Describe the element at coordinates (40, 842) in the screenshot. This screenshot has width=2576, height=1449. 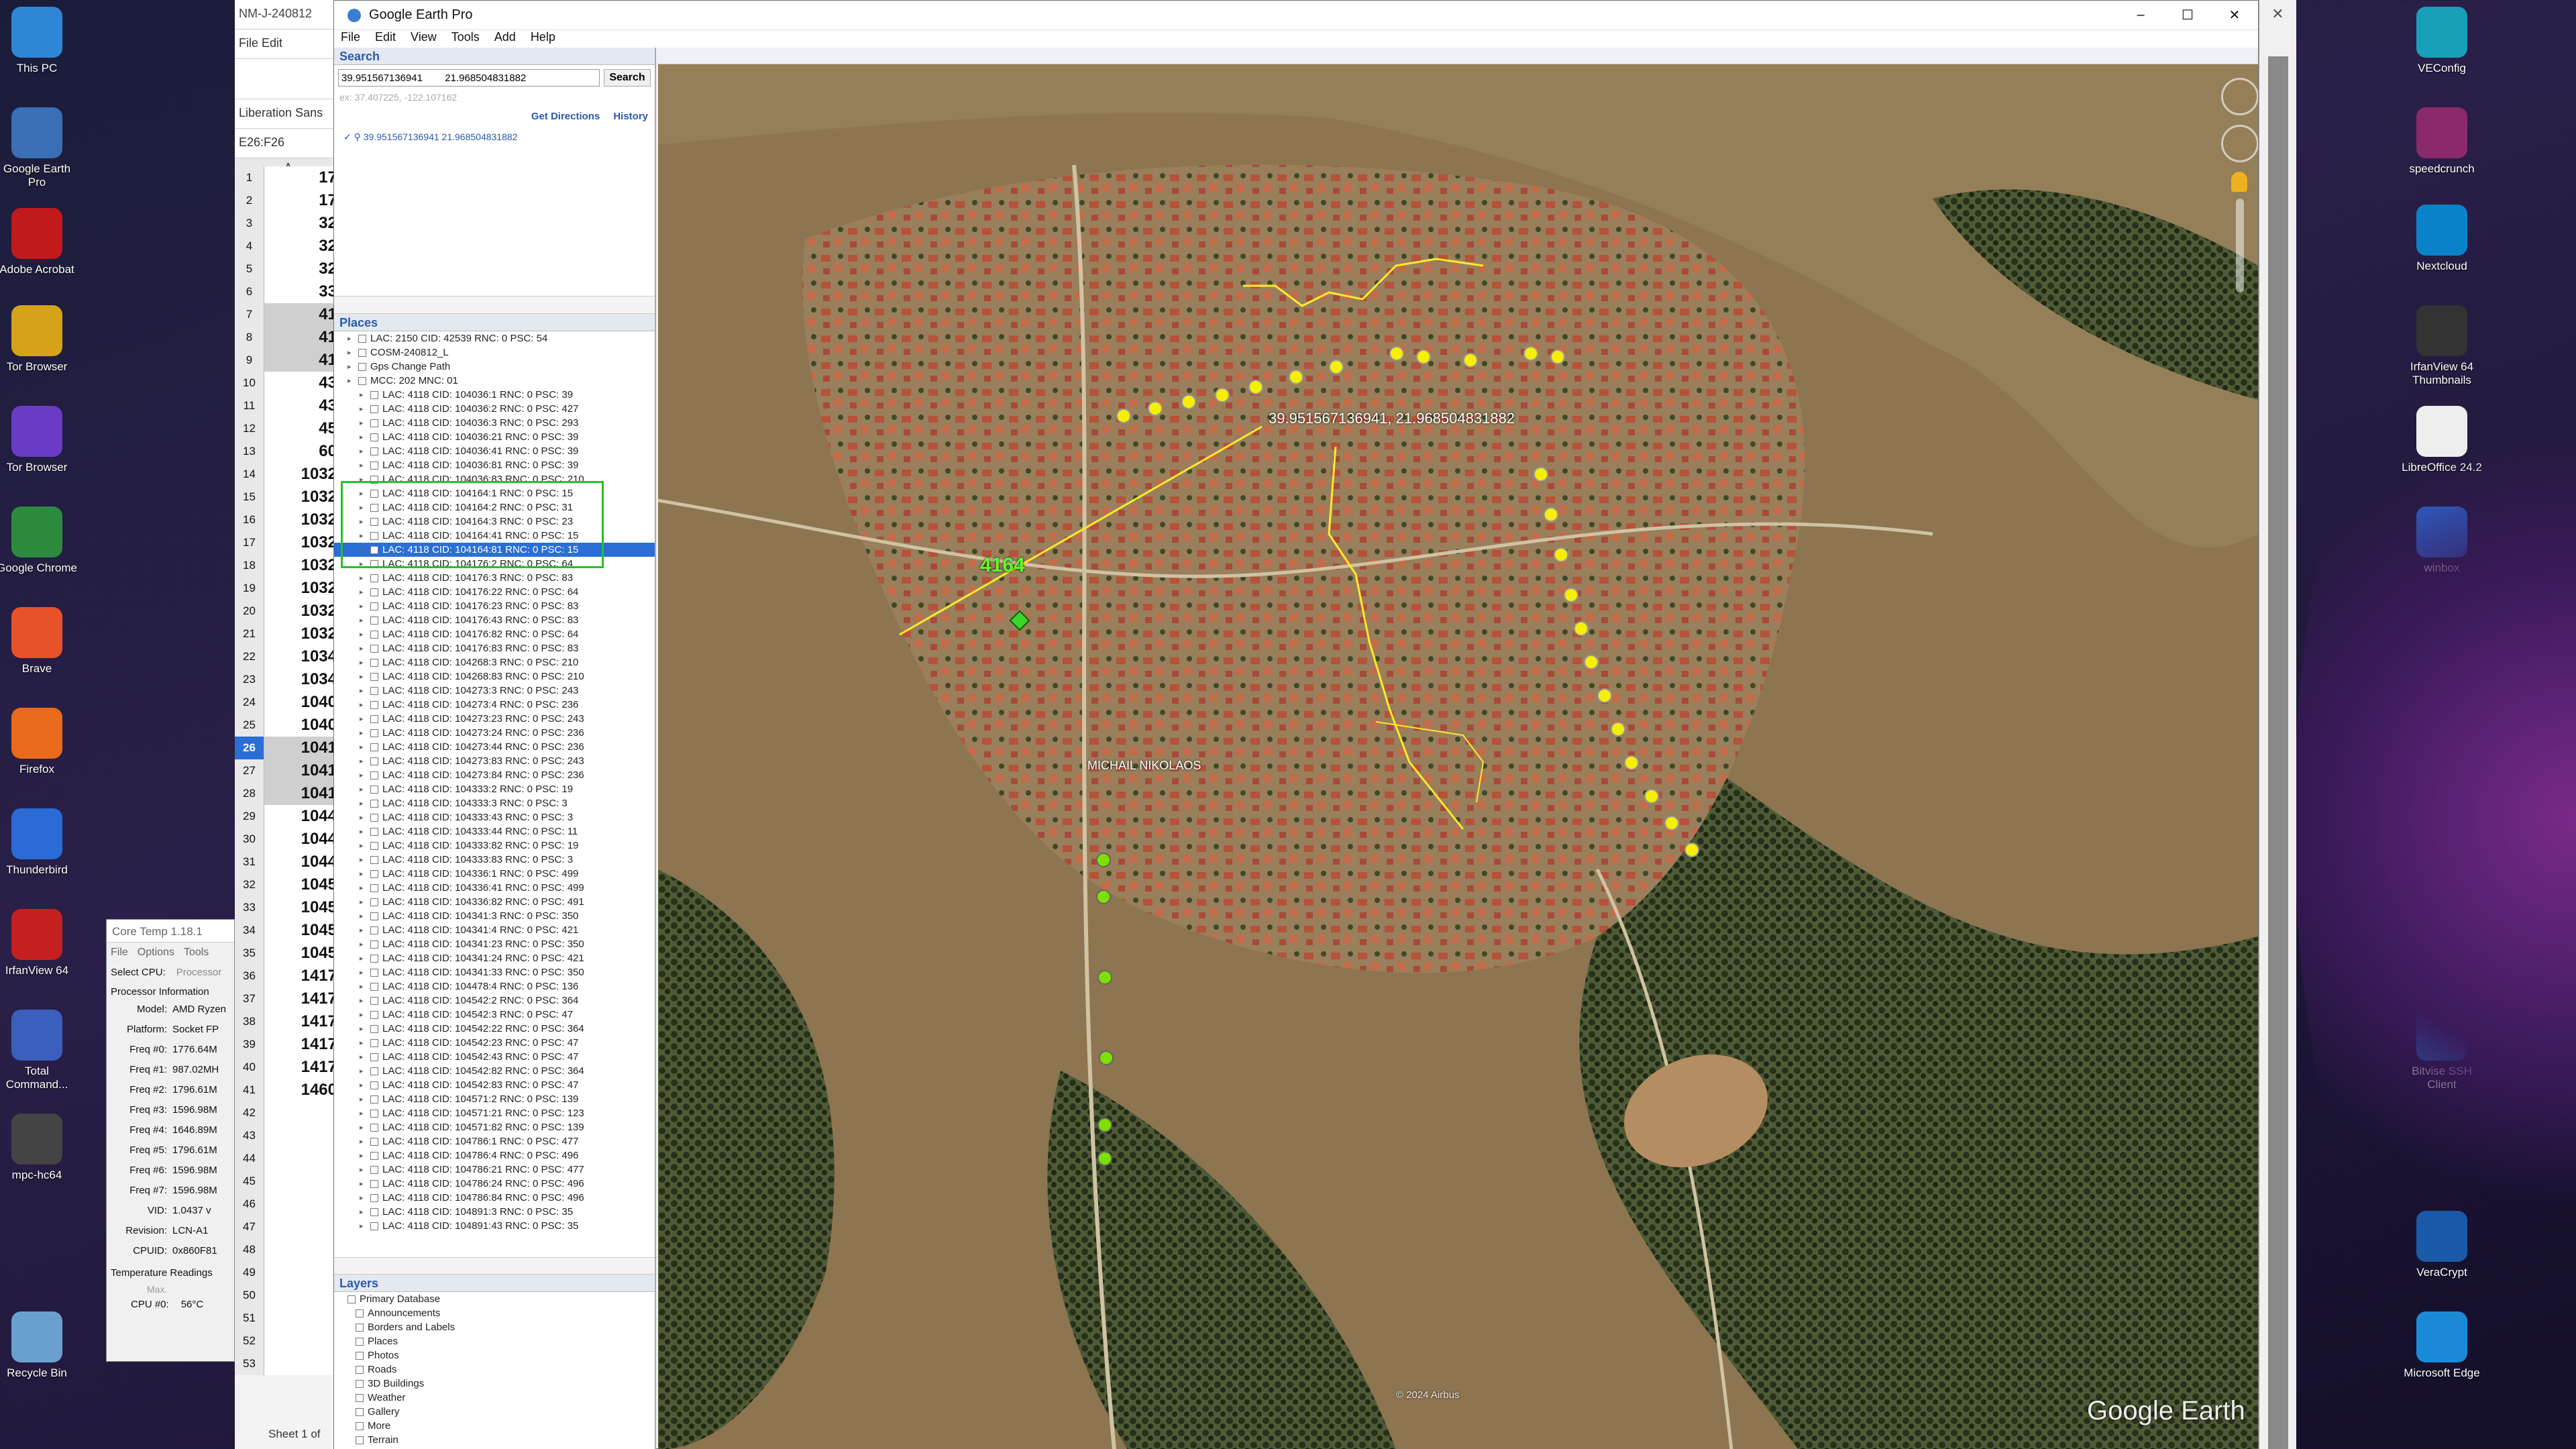
I see `desktop-icon: Thunderbird` at that location.